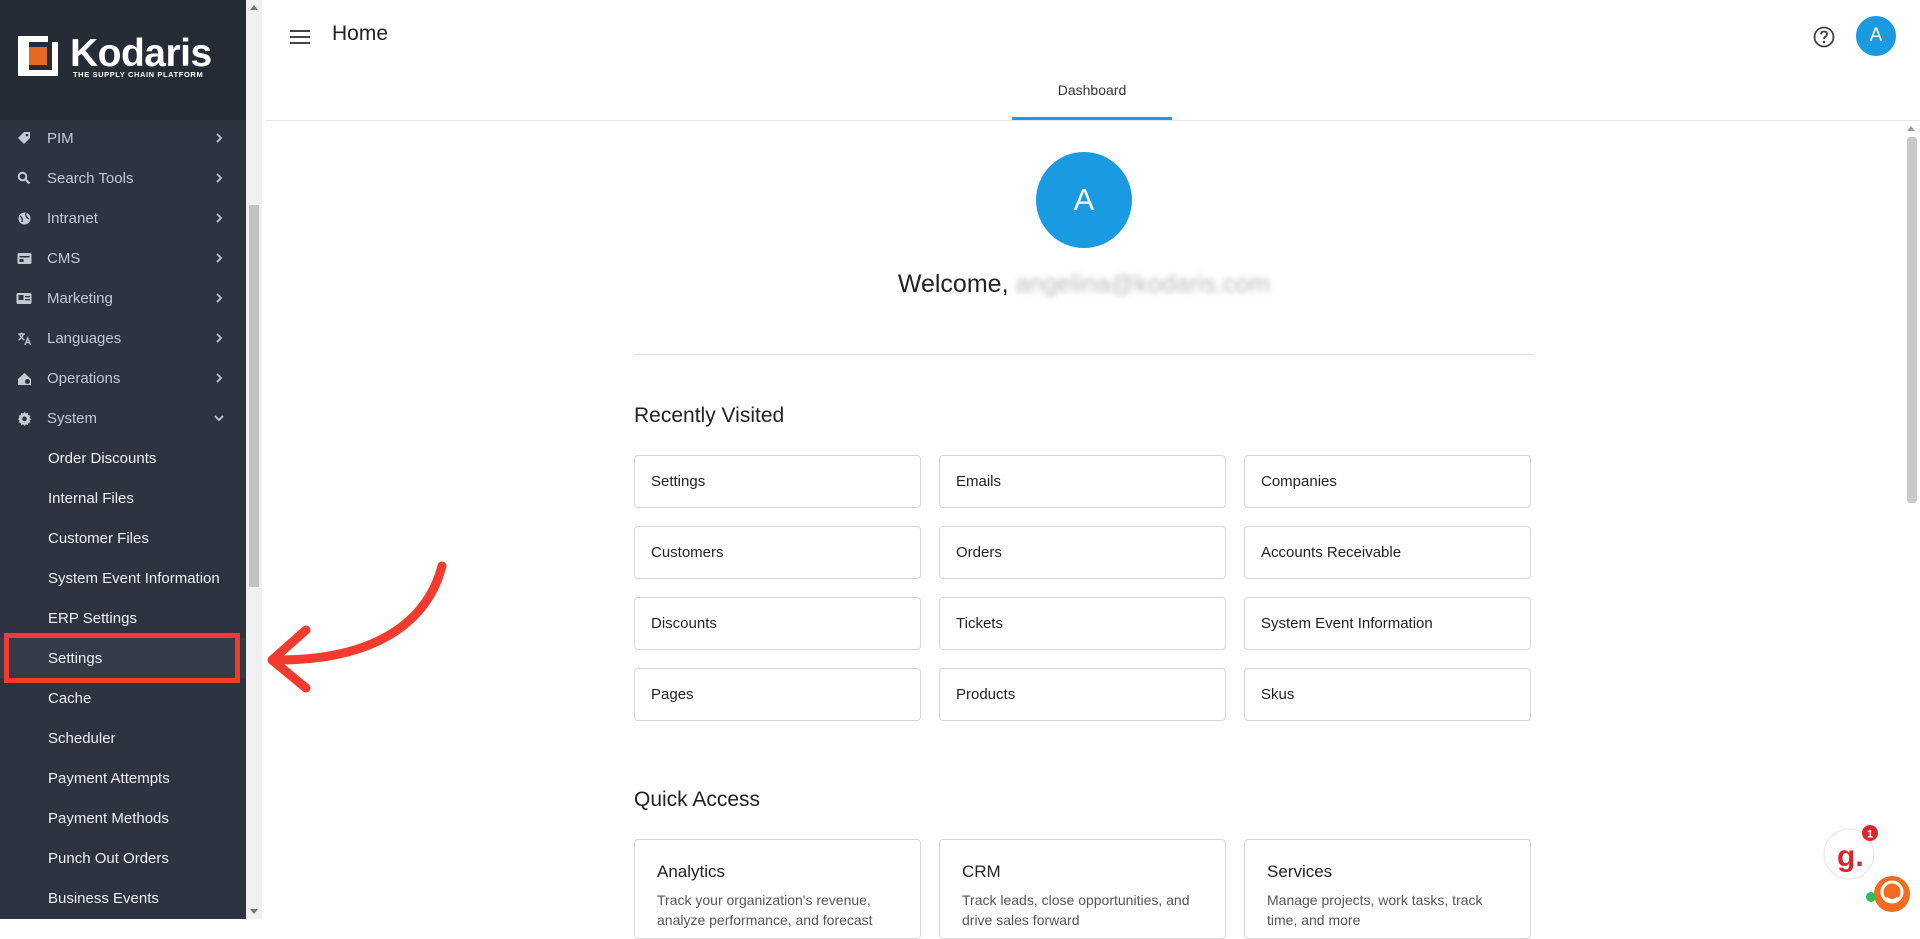  Describe the element at coordinates (123, 338) in the screenshot. I see `sidebar-item-languages: Languages` at that location.